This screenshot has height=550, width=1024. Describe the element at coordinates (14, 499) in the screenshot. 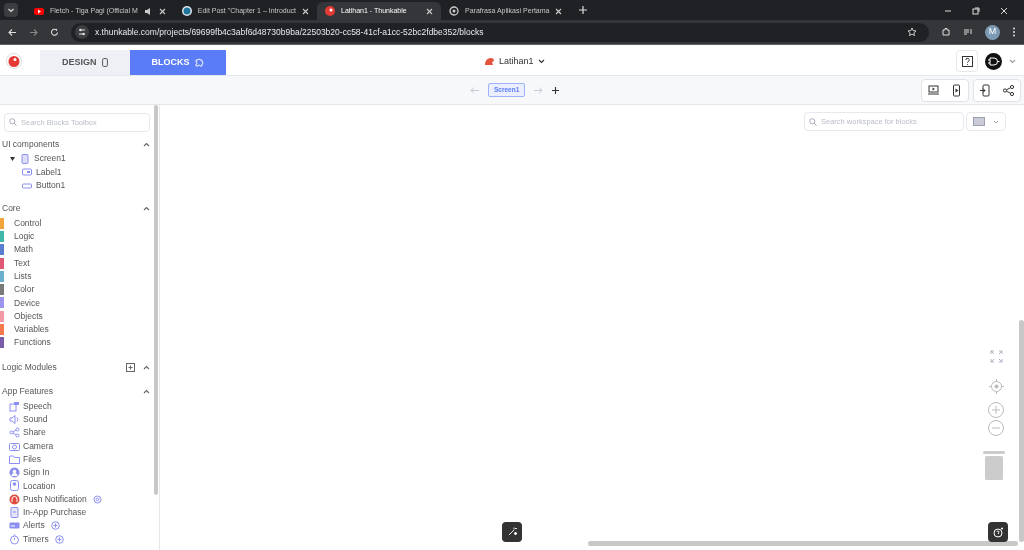

I see `bell-icon` at that location.